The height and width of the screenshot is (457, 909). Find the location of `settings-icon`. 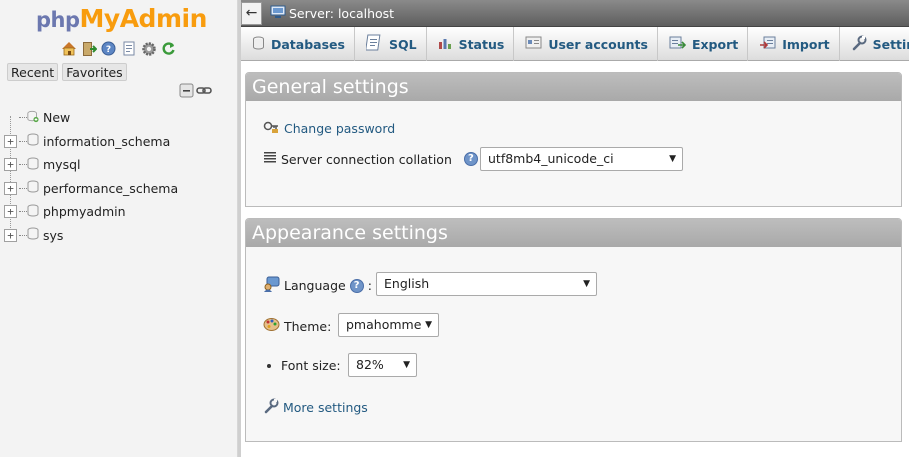

settings-icon is located at coordinates (148, 48).